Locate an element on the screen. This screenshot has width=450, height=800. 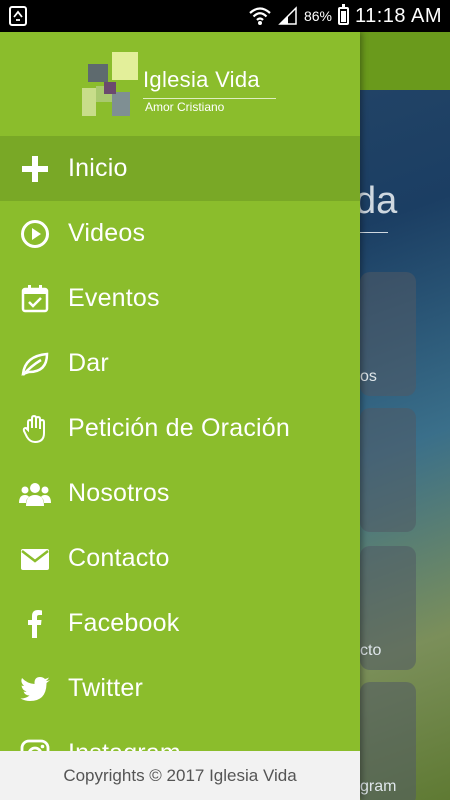
menu-item-label: Petición de Oración is located at coordinates (179, 428).